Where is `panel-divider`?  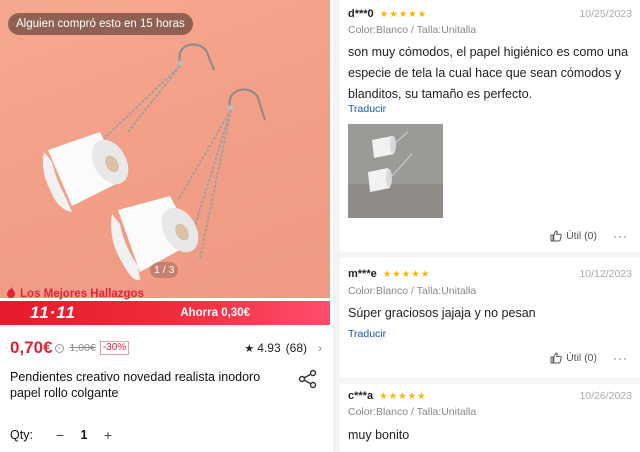 panel-divider is located at coordinates (336, 226).